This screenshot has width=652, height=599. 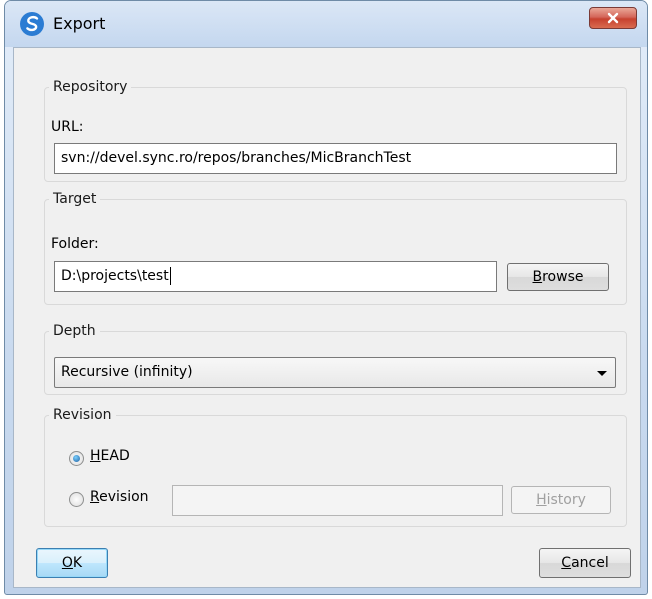 What do you see at coordinates (95, 456) in the screenshot?
I see `head-mnemonic: H` at bounding box center [95, 456].